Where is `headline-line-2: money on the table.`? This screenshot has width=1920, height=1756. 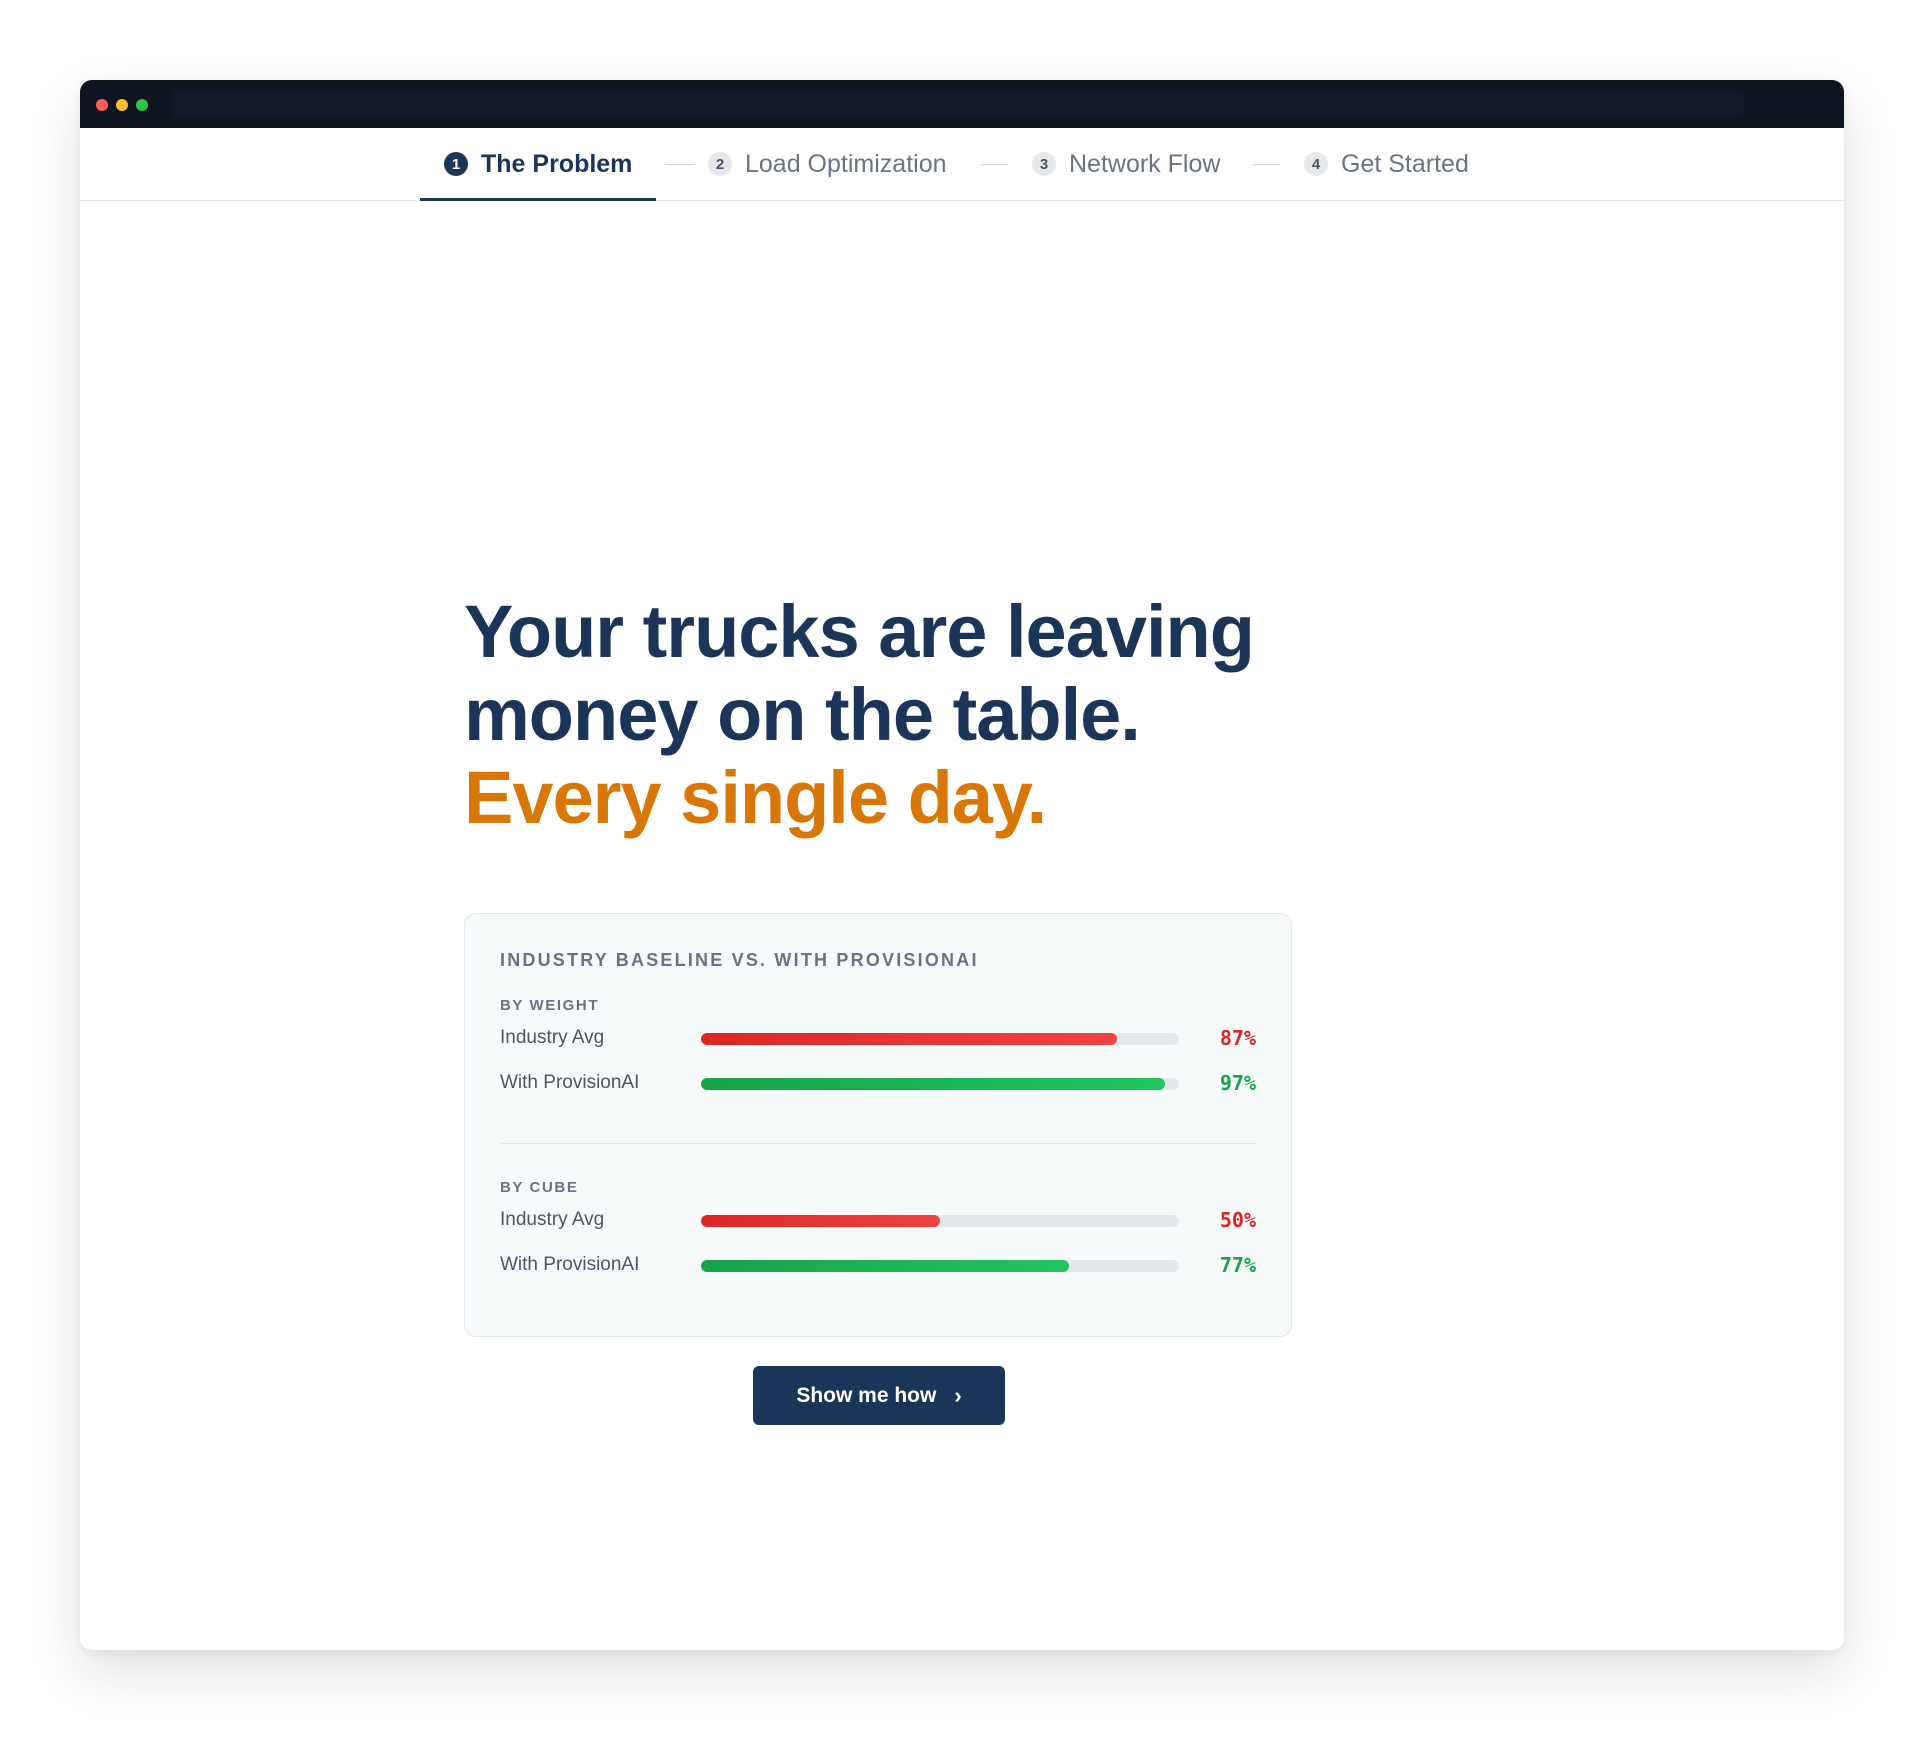 headline-line-2: money on the table. is located at coordinates (802, 714).